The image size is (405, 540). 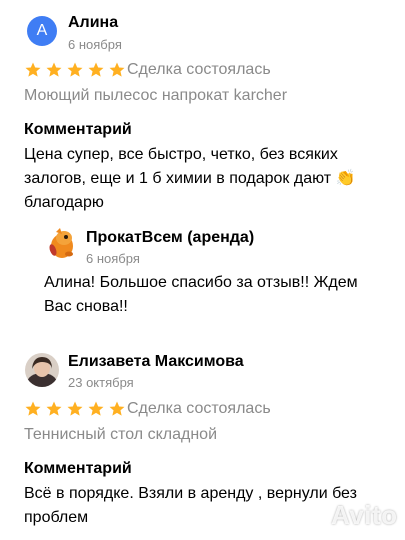 I want to click on avatar, so click(x=42, y=370).